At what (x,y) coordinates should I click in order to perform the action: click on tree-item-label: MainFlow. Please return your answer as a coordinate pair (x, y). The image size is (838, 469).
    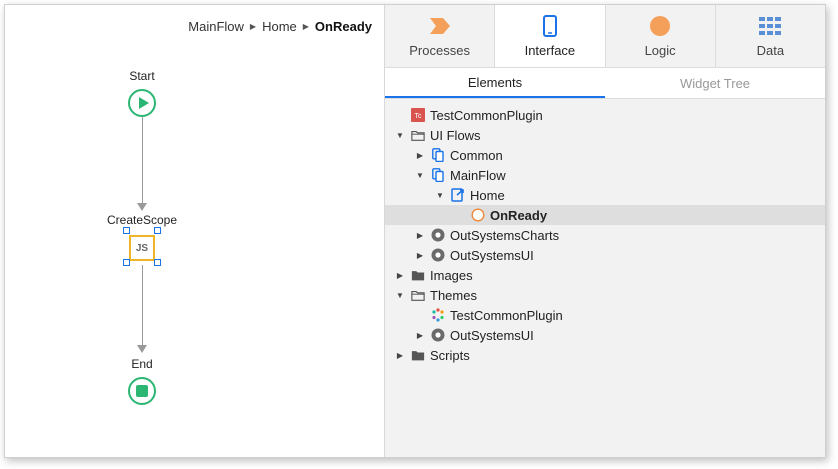
    Looking at the image, I should click on (478, 175).